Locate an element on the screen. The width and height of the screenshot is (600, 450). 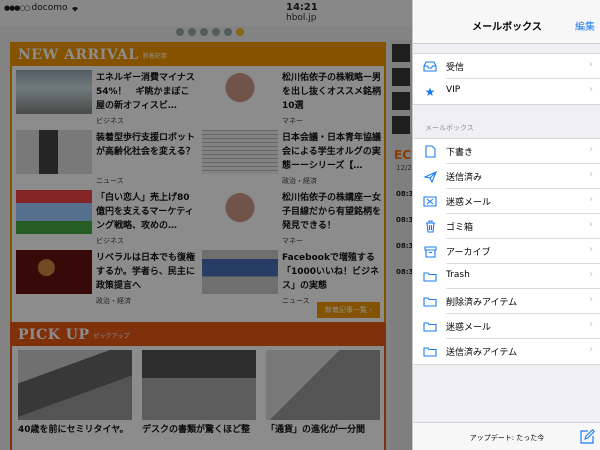
article-category: ビジネス is located at coordinates (110, 241).